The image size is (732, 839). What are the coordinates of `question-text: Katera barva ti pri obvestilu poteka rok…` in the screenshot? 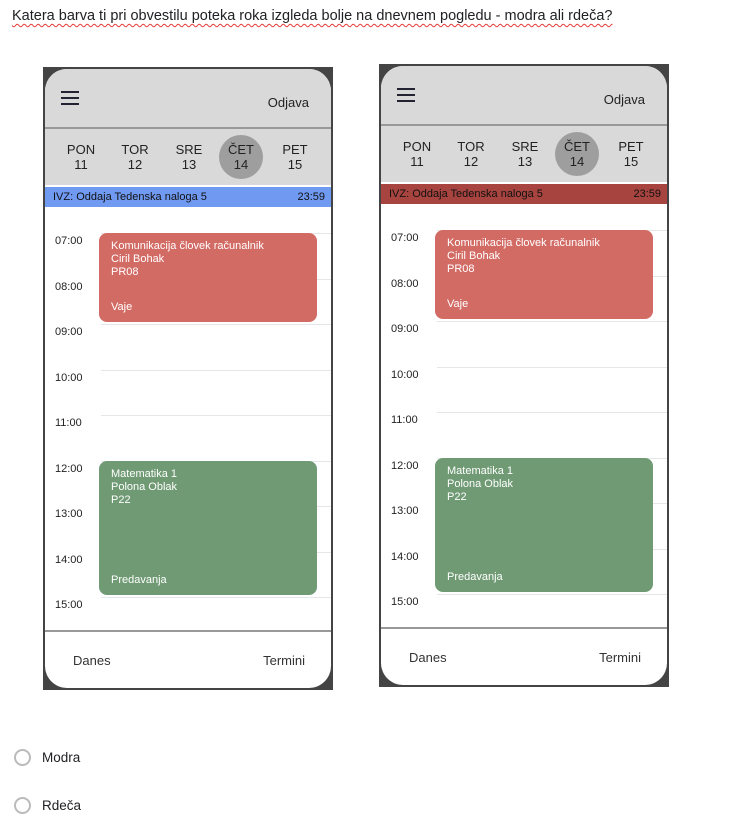 It's located at (312, 16).